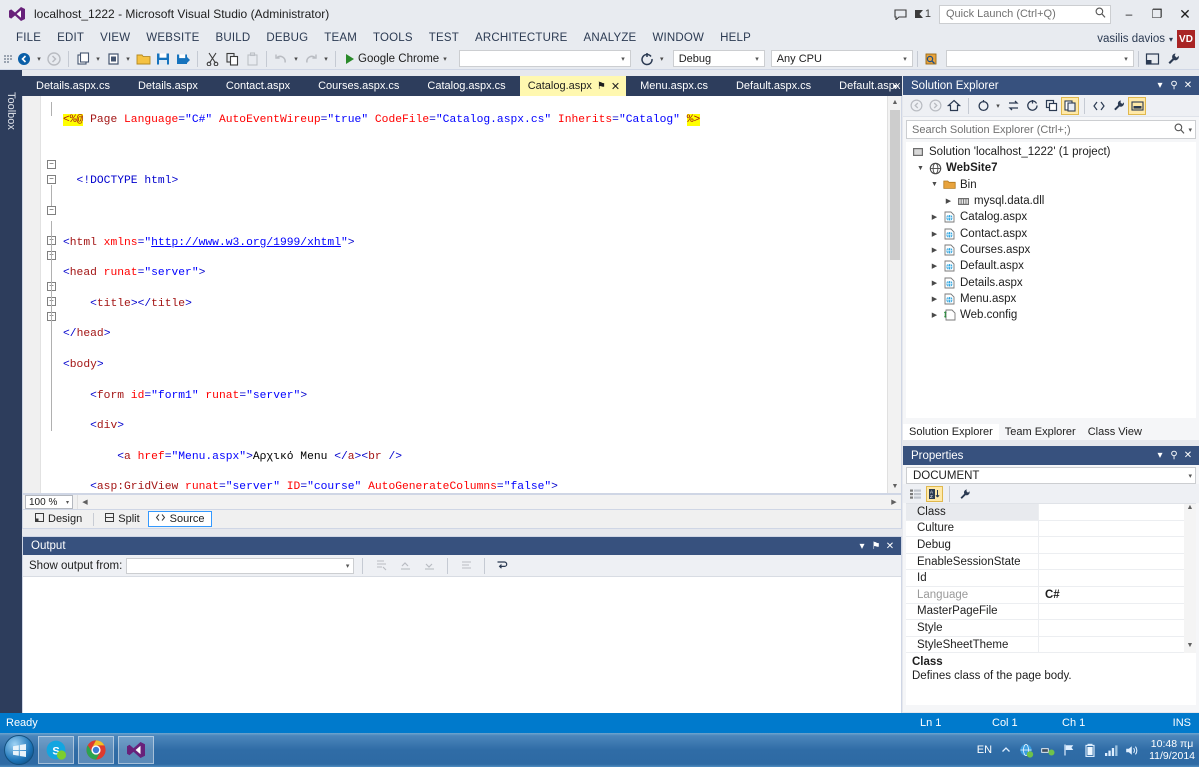 Image resolution: width=1199 pixels, height=767 pixels. What do you see at coordinates (615, 86) in the screenshot?
I see `close-icon: ✕` at bounding box center [615, 86].